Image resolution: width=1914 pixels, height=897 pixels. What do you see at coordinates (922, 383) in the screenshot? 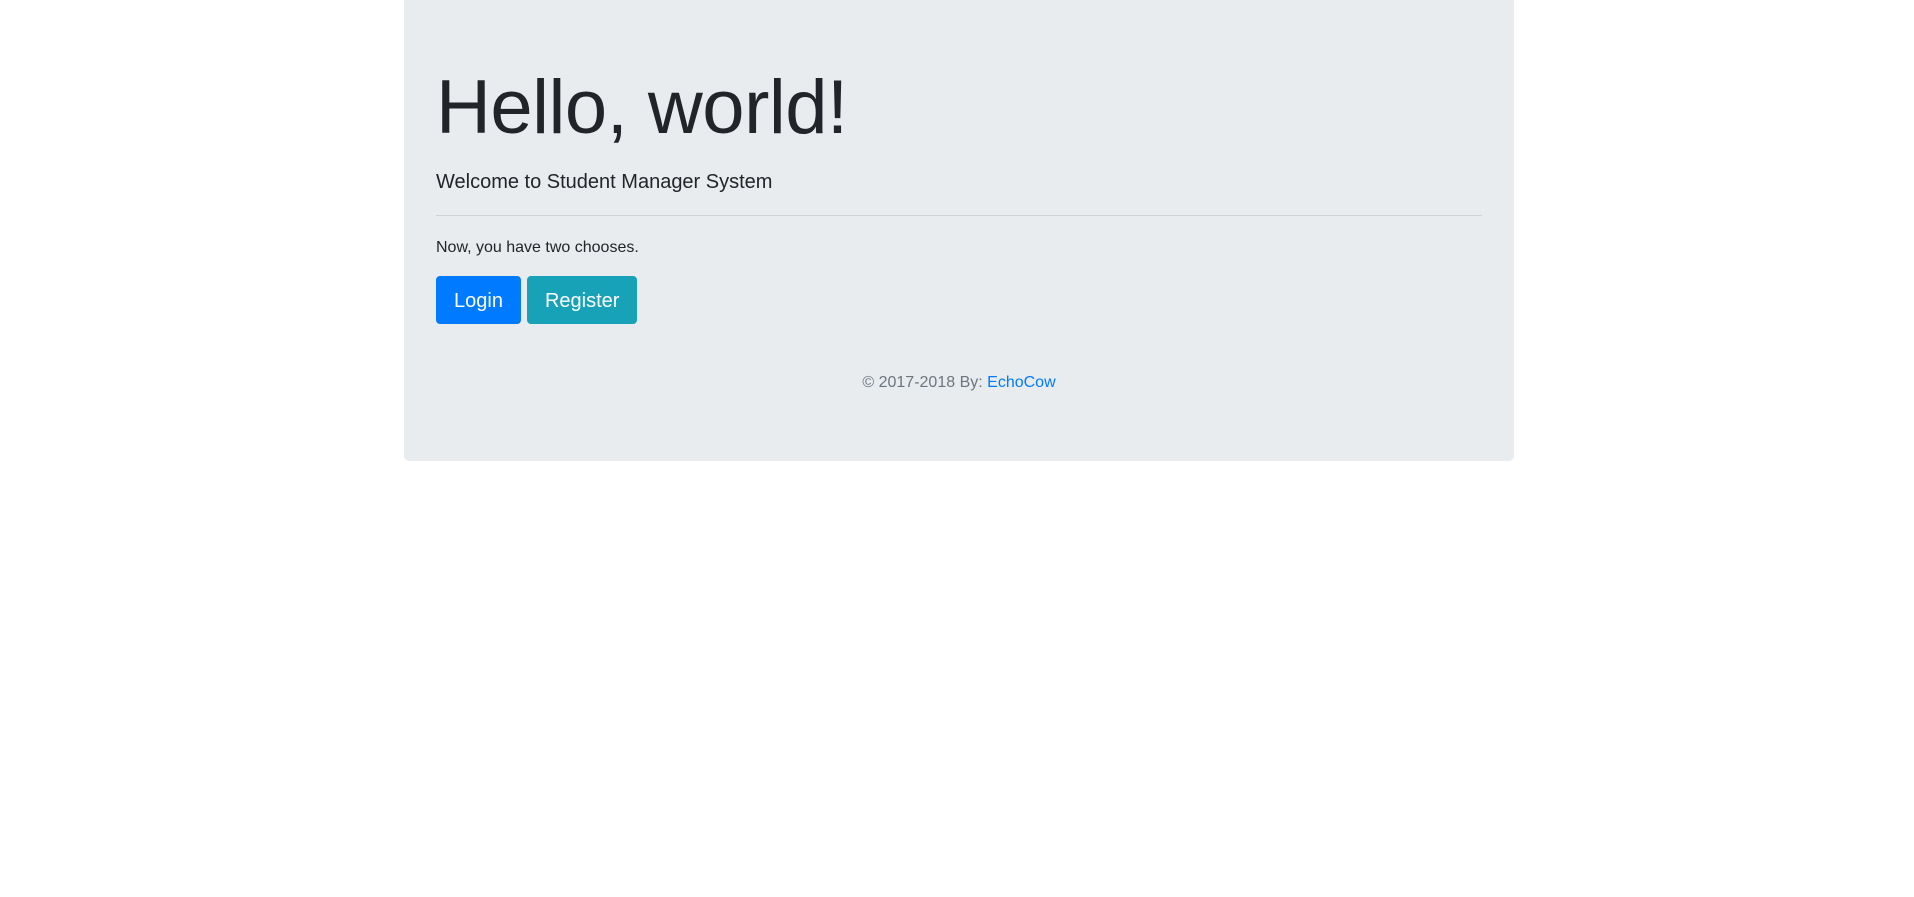
I see `copyright-text: © 2017-2018 By:` at bounding box center [922, 383].